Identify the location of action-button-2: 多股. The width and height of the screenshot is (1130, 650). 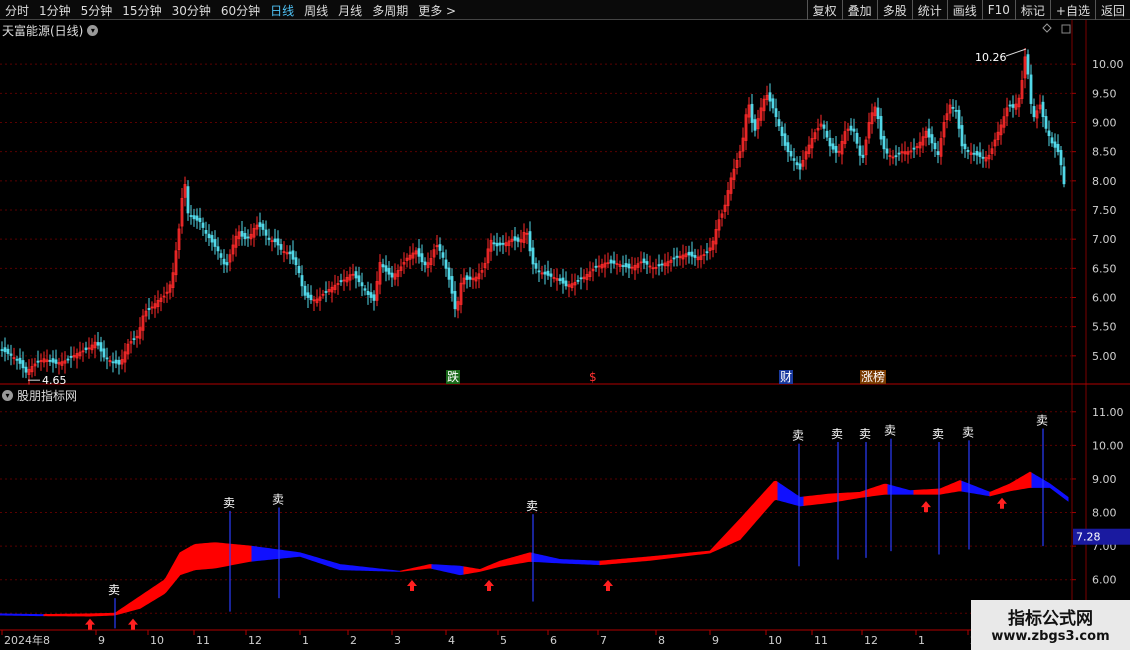
(894, 10).